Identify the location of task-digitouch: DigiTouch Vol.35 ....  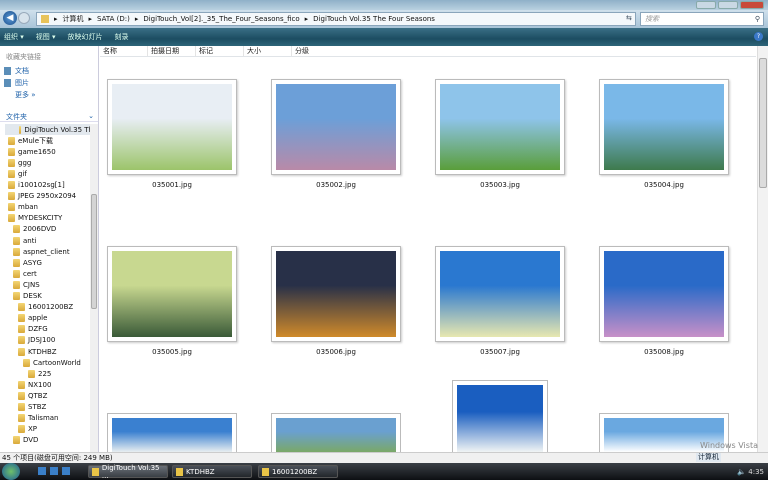
(128, 472).